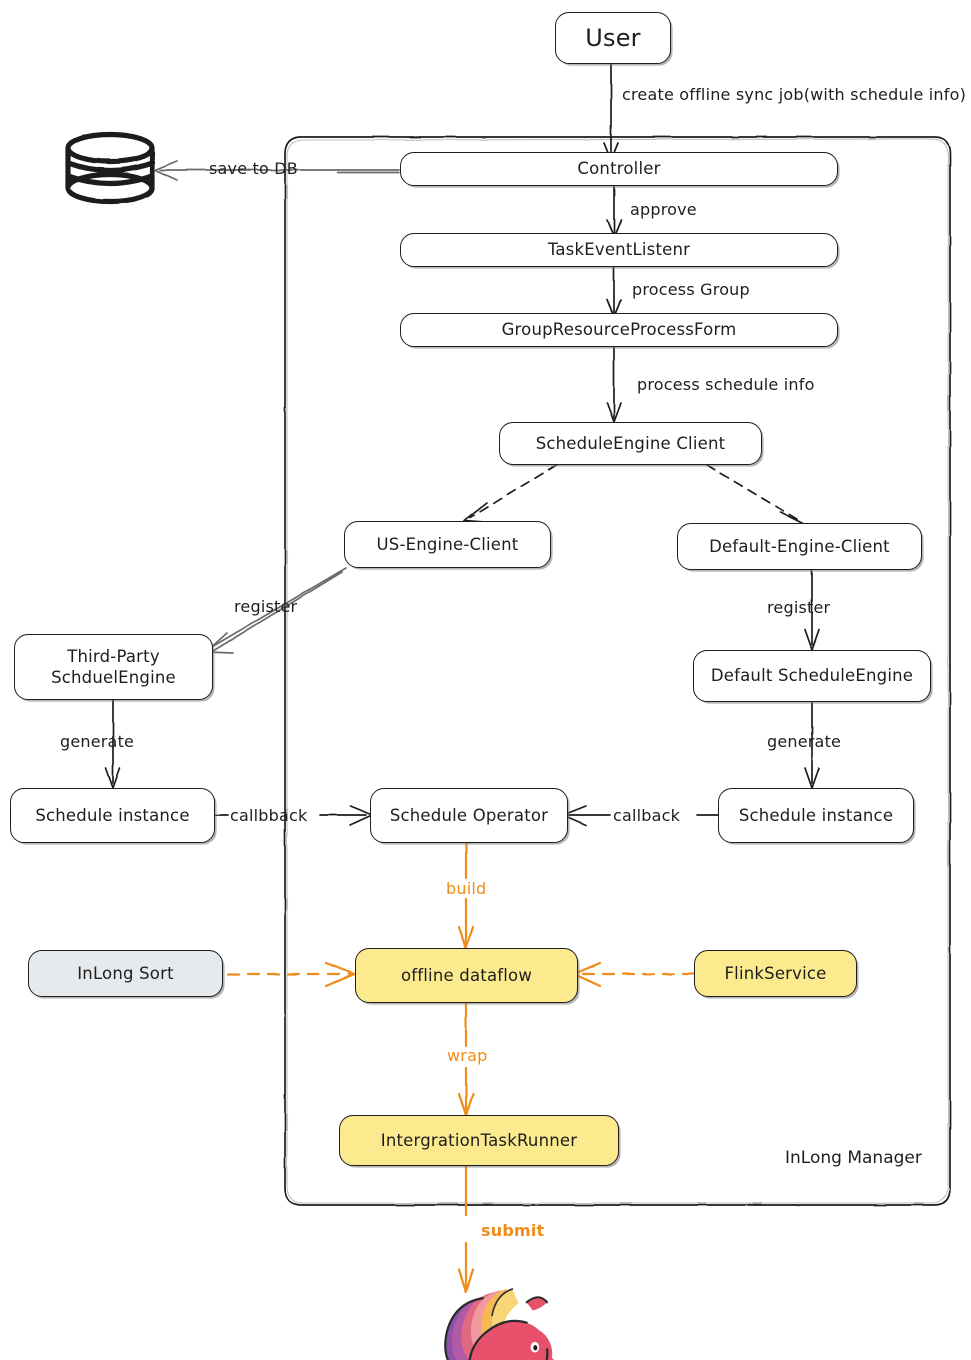 This screenshot has width=971, height=1360. I want to click on node-group-resource-process-form-label: GroupResourceProcessForm, so click(619, 330).